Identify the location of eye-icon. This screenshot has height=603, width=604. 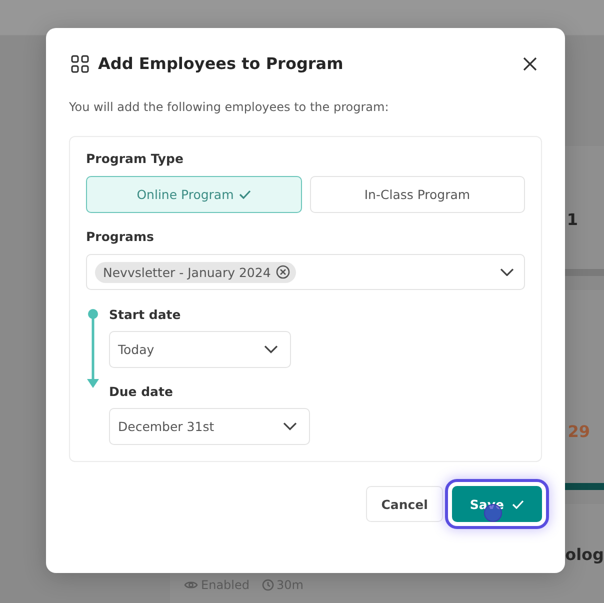
(191, 585).